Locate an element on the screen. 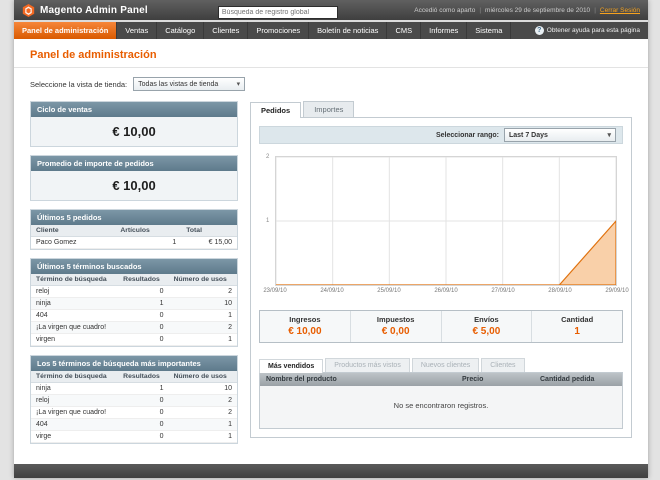 This screenshot has height=480, width=660. total-value: € 0,00 is located at coordinates (395, 331).